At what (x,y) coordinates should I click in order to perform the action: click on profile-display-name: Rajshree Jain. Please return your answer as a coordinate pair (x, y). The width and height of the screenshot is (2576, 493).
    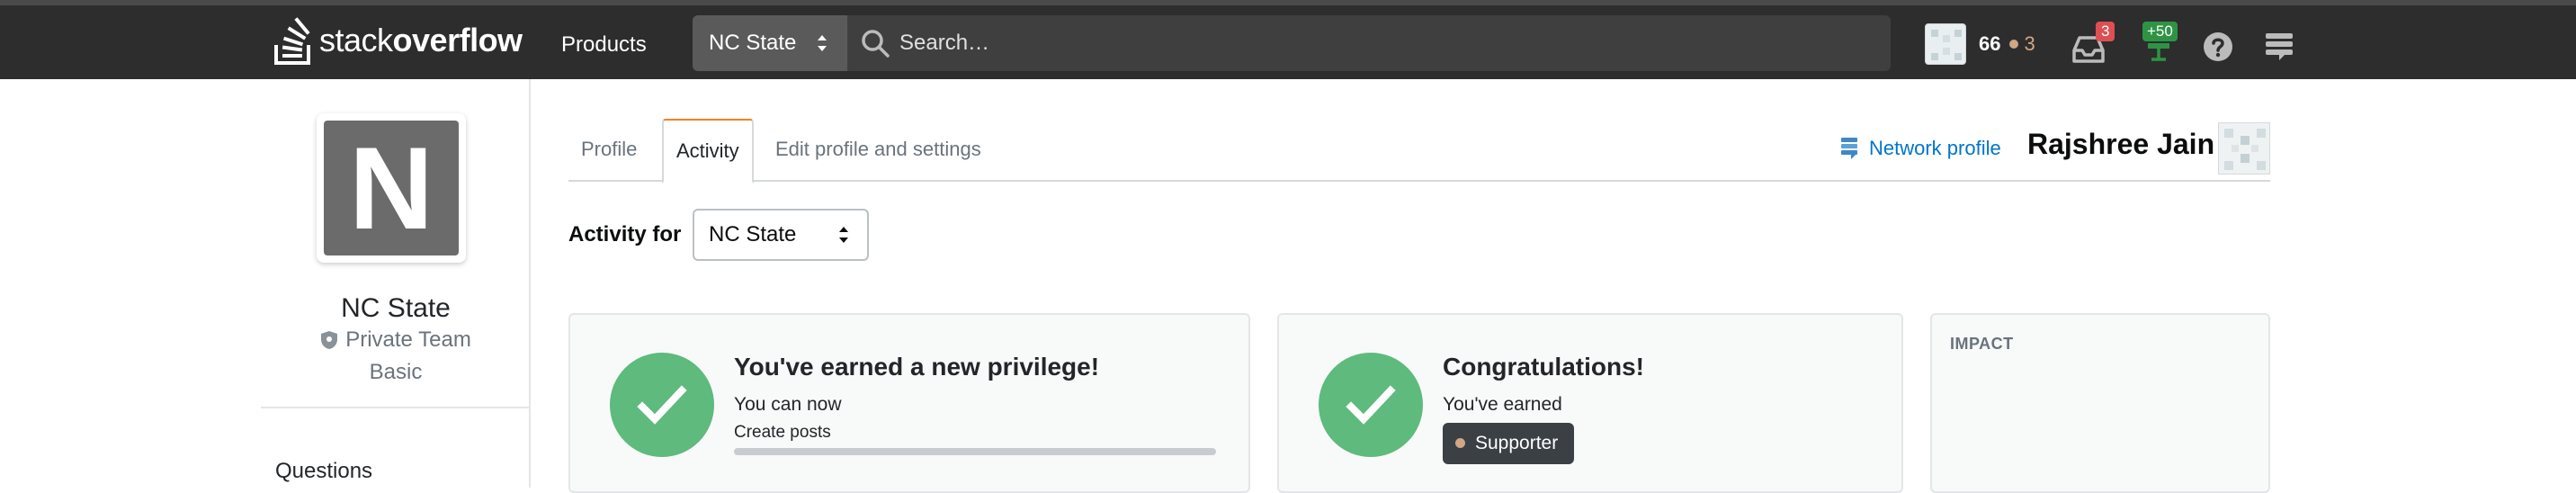
    Looking at the image, I should click on (2121, 144).